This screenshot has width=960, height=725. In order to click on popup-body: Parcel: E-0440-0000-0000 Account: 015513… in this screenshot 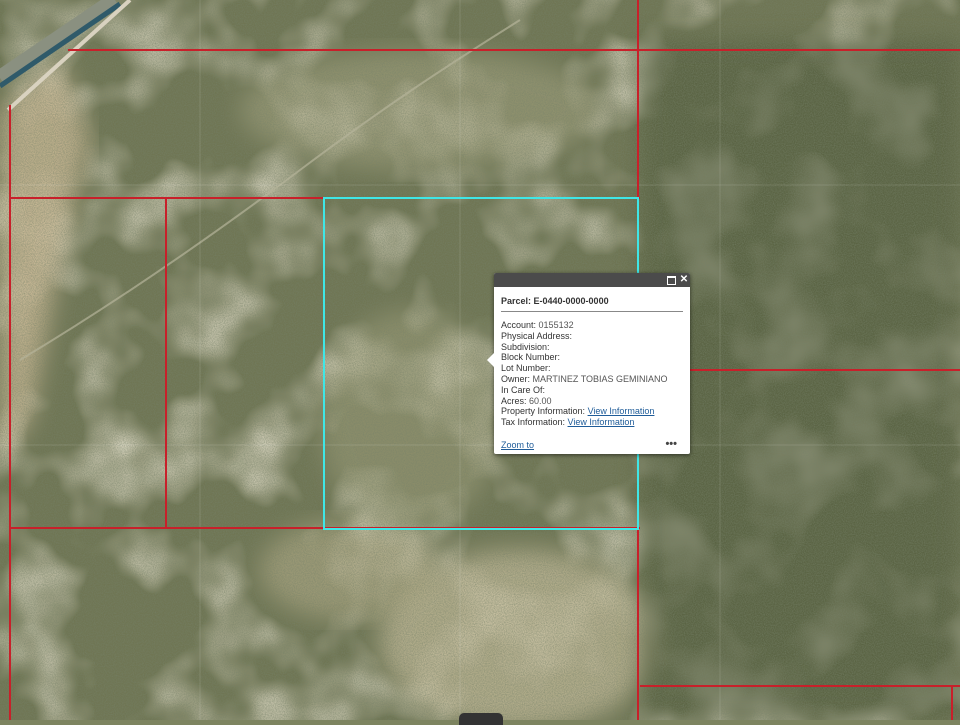, I will do `click(592, 357)`.